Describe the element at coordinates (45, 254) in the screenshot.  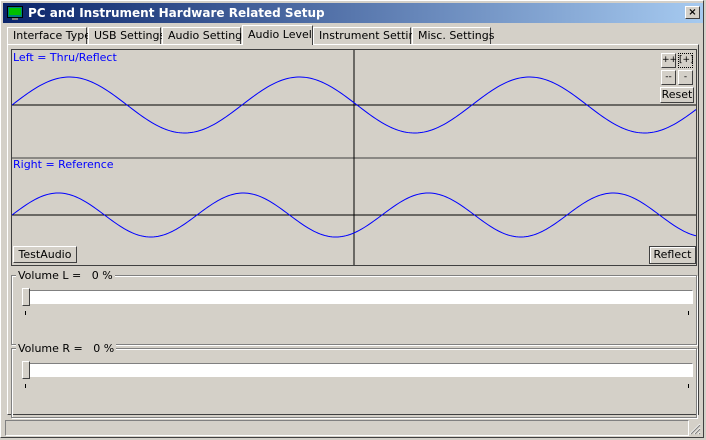
I see `test-audio-button: TestAudio` at that location.